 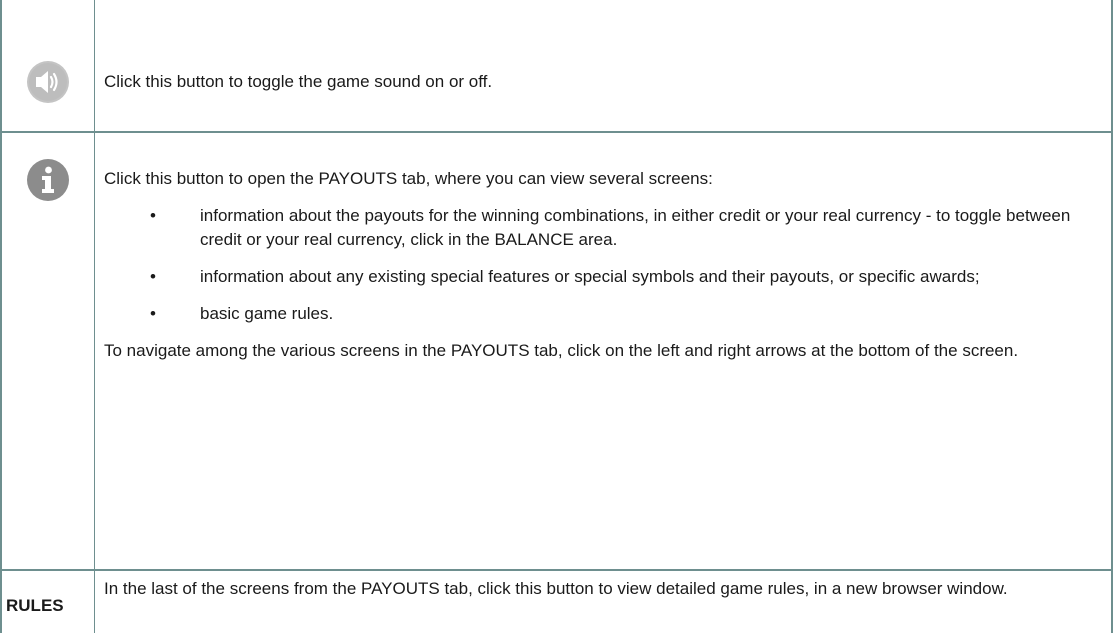 I want to click on info-icon-cell, so click(x=48, y=168).